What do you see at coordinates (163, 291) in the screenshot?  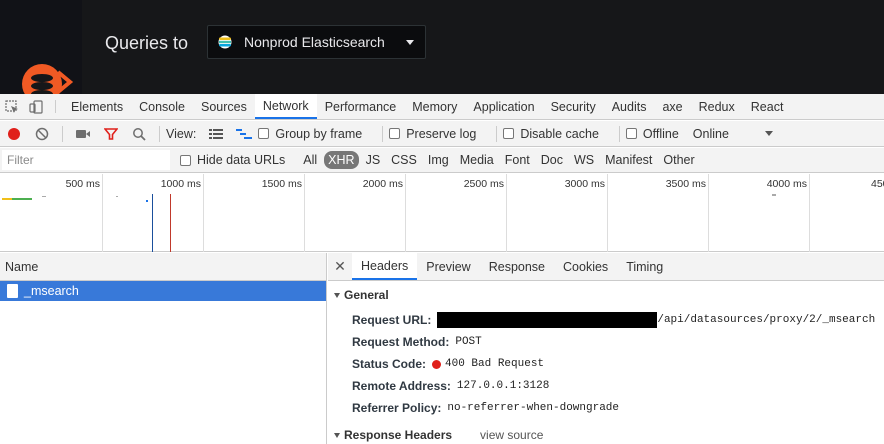 I see `request-row: _msearch` at bounding box center [163, 291].